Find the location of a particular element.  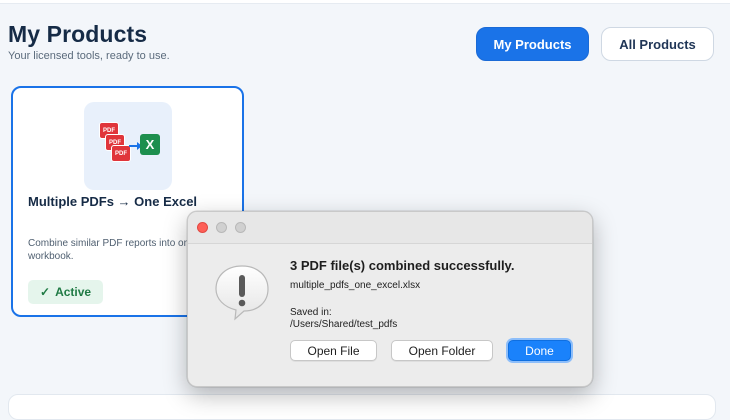

output-file-name: multiple_pdfs_one_excel.xlsx is located at coordinates (355, 285).